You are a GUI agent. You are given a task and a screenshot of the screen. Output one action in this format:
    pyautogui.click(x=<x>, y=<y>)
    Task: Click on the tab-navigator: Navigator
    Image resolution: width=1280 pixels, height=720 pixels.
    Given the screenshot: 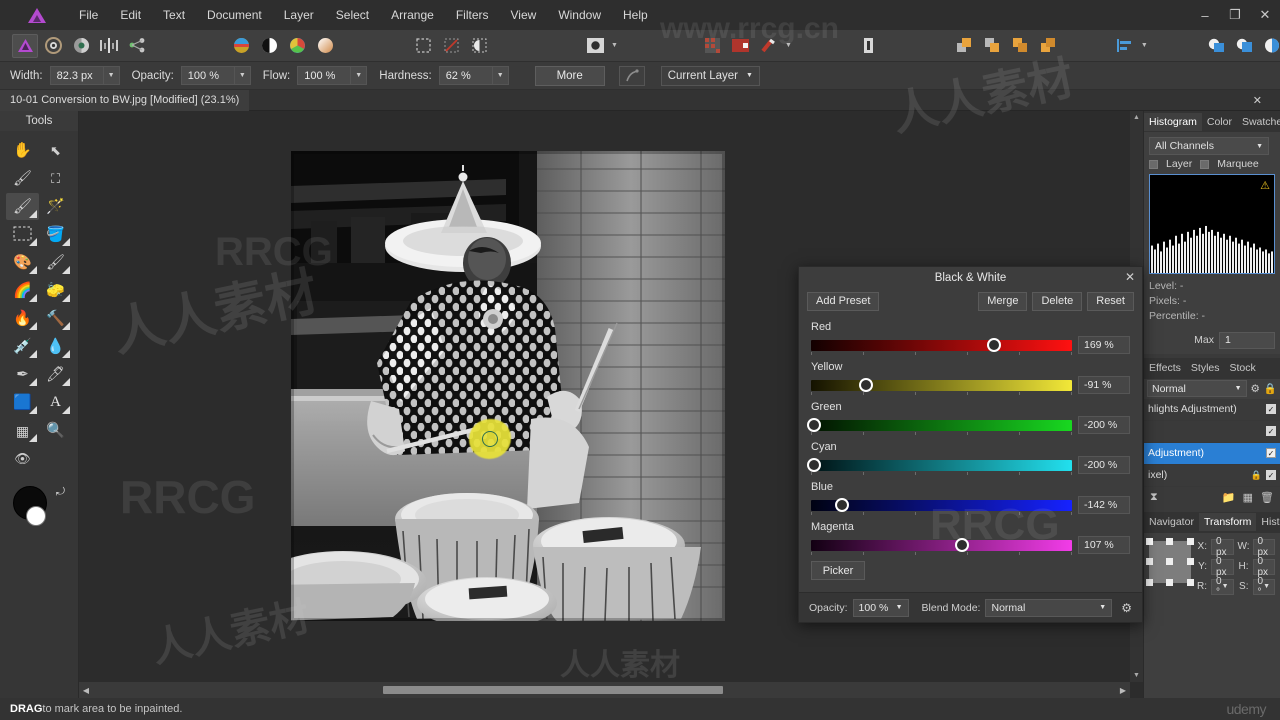 What is the action you would take?
    pyautogui.click(x=1171, y=522)
    